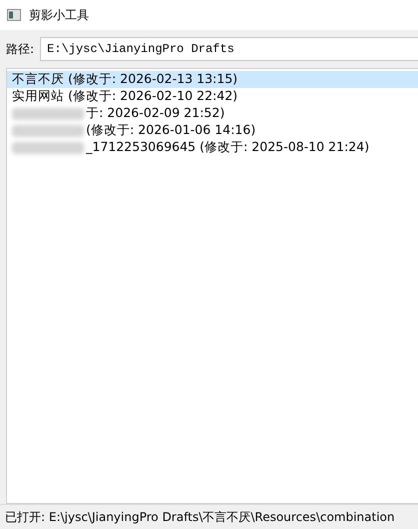 The image size is (418, 529). I want to click on draft-item: _1712253069645 (修改于: 2025-08-10 21:24), so click(212, 147).